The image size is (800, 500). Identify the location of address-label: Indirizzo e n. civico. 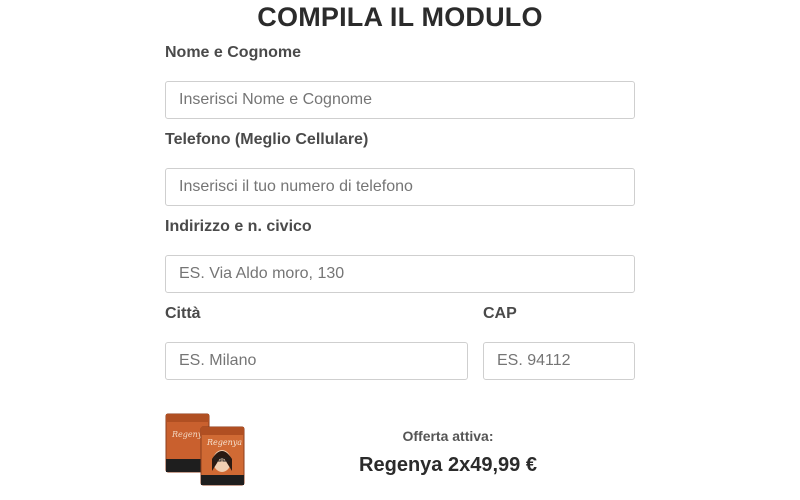
(238, 226).